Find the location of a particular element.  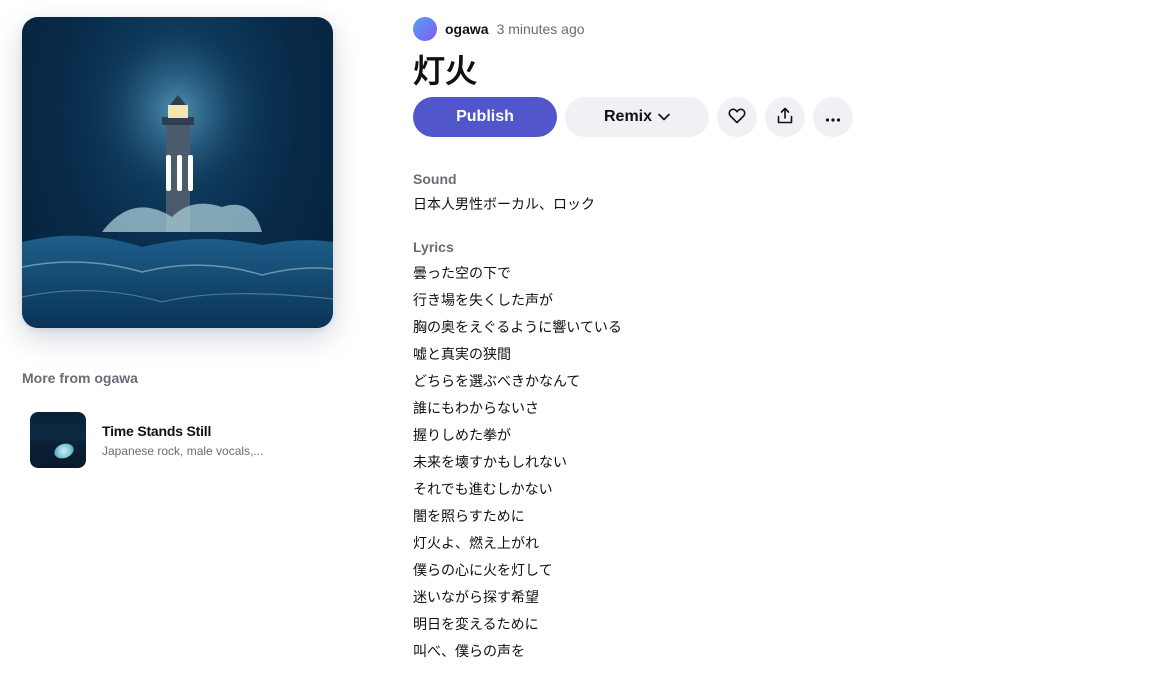

lyric-line: 明日を変えるために is located at coordinates (476, 624).